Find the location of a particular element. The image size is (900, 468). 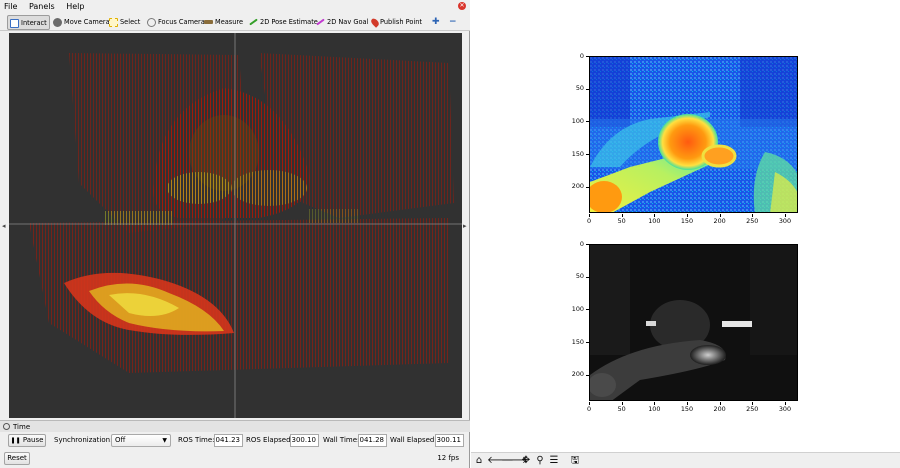

measure-icon is located at coordinates (208, 22).